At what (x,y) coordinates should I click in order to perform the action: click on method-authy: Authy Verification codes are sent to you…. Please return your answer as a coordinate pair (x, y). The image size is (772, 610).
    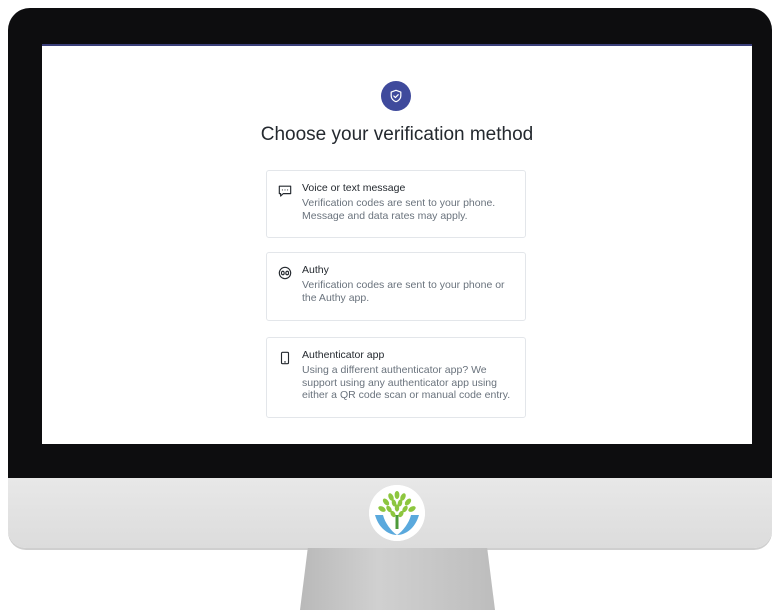
    Looking at the image, I should click on (396, 286).